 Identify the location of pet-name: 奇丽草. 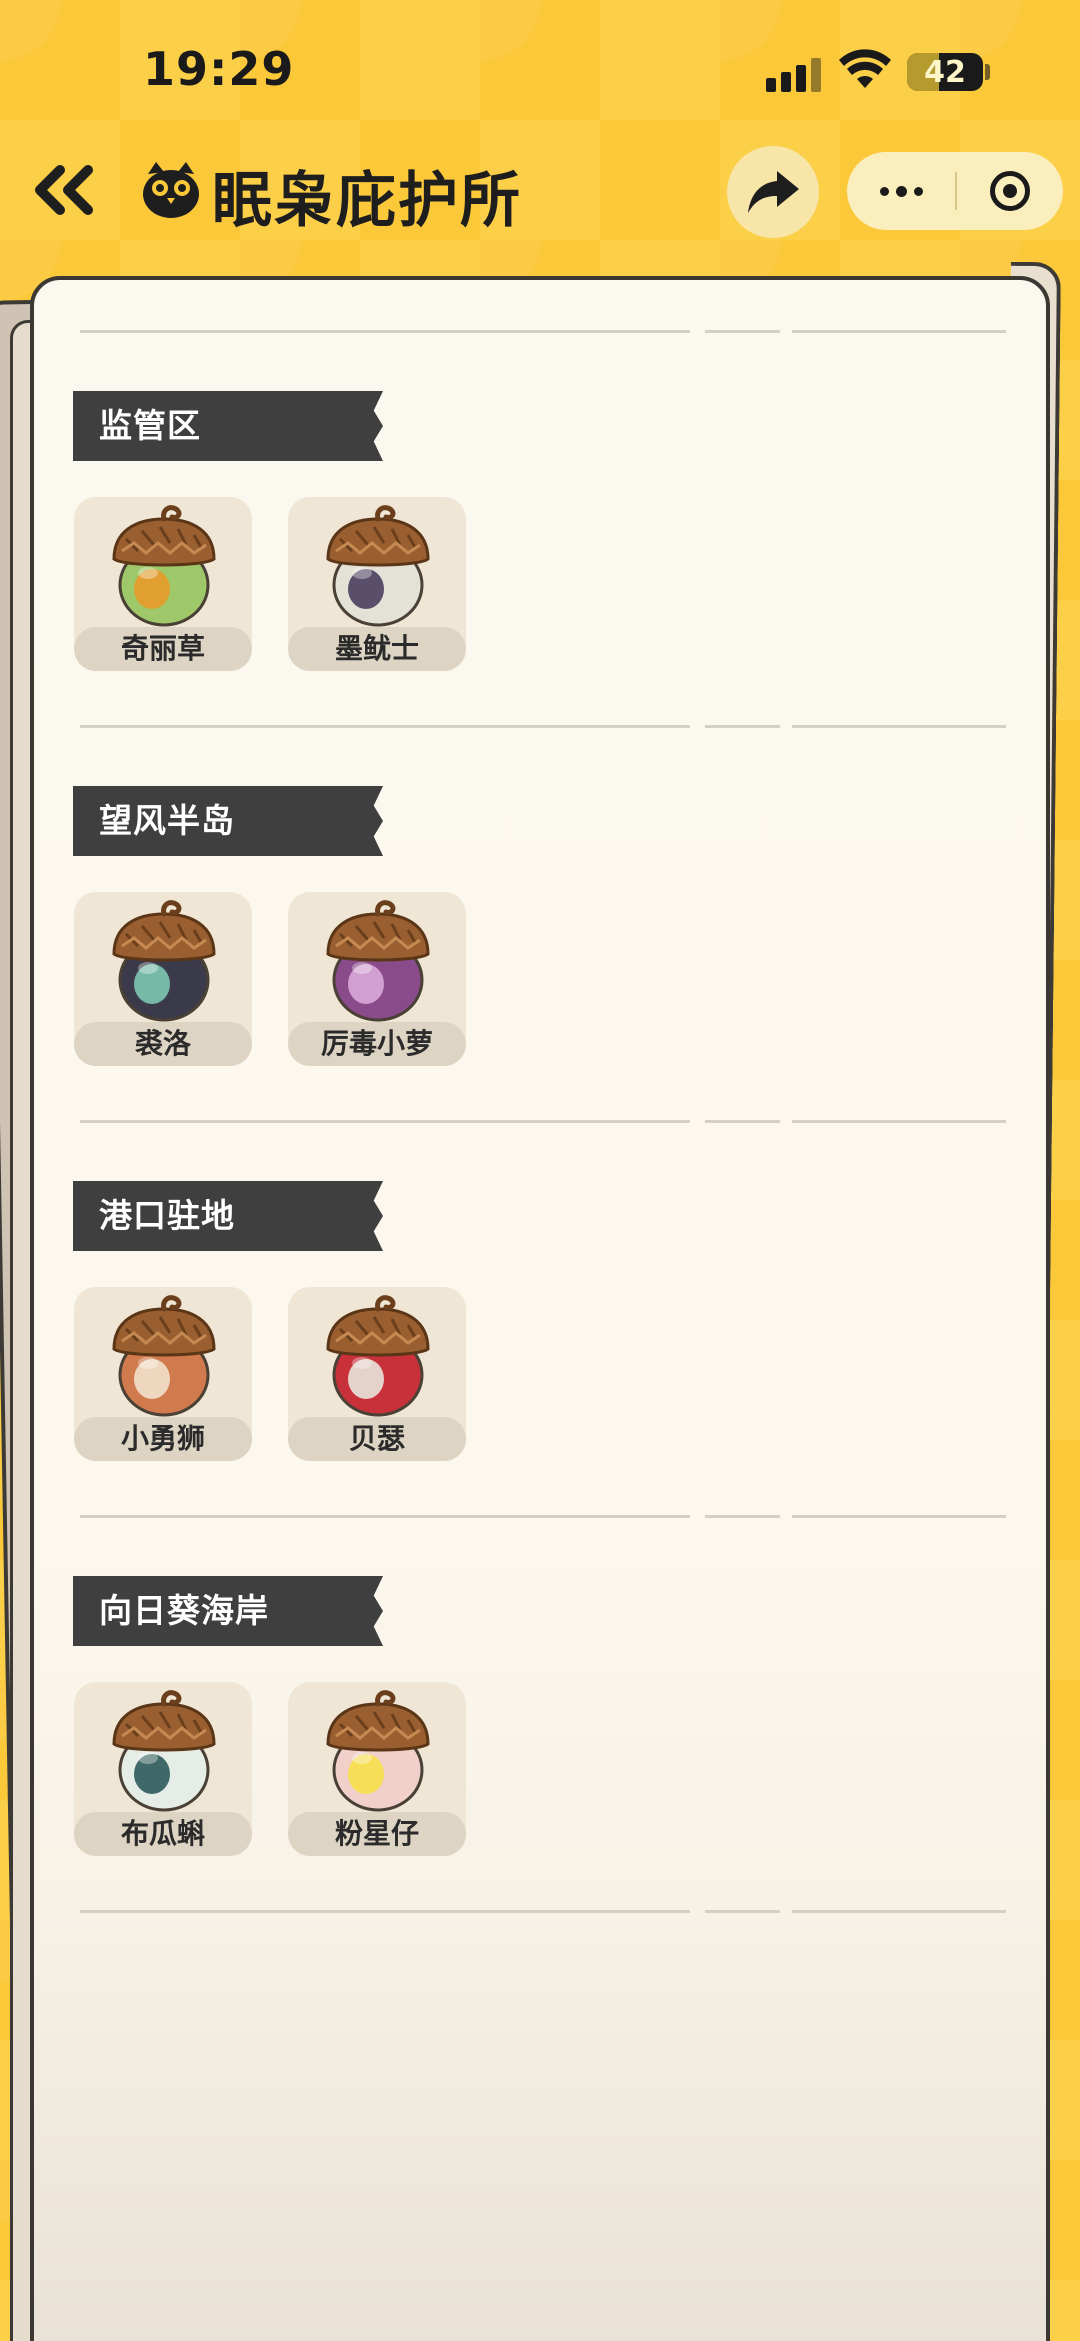
(163, 649).